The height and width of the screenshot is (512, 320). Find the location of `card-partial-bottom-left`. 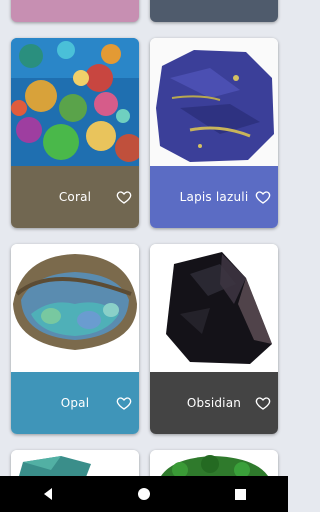

card-partial-bottom-left is located at coordinates (75, 463).